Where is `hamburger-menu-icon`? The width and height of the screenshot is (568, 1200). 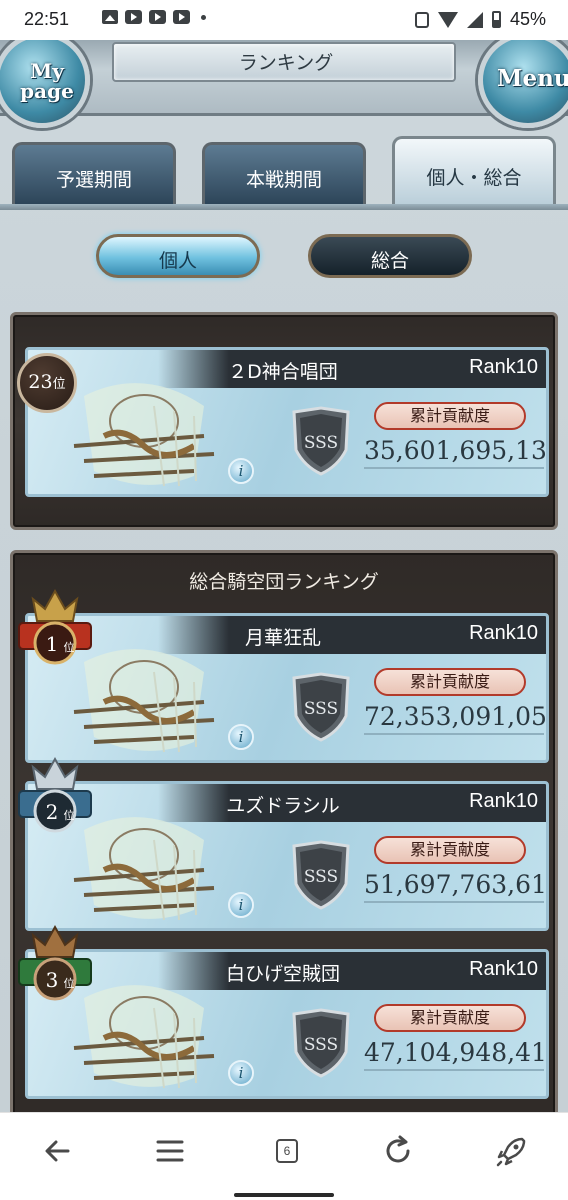 hamburger-menu-icon is located at coordinates (170, 1151).